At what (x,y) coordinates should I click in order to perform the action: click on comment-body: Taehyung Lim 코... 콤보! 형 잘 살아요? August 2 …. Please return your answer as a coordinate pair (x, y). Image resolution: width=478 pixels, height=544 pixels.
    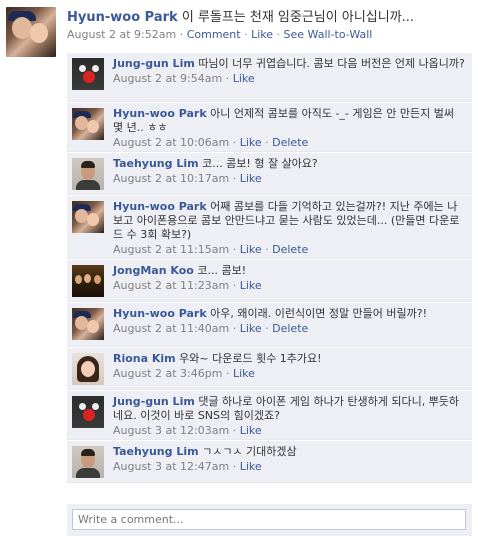
    Looking at the image, I should click on (289, 171).